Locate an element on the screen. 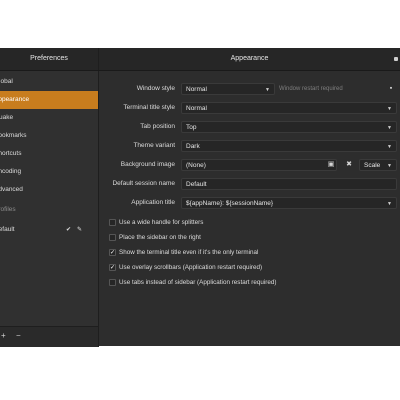 The height and width of the screenshot is (400, 400). add-profile-button: + is located at coordinates (3, 336).